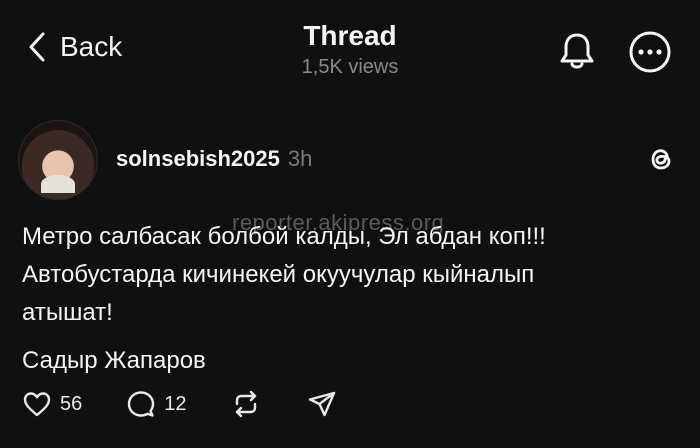 Image resolution: width=700 pixels, height=448 pixels. Describe the element at coordinates (175, 403) in the screenshot. I see `reply-count: 12` at that location.